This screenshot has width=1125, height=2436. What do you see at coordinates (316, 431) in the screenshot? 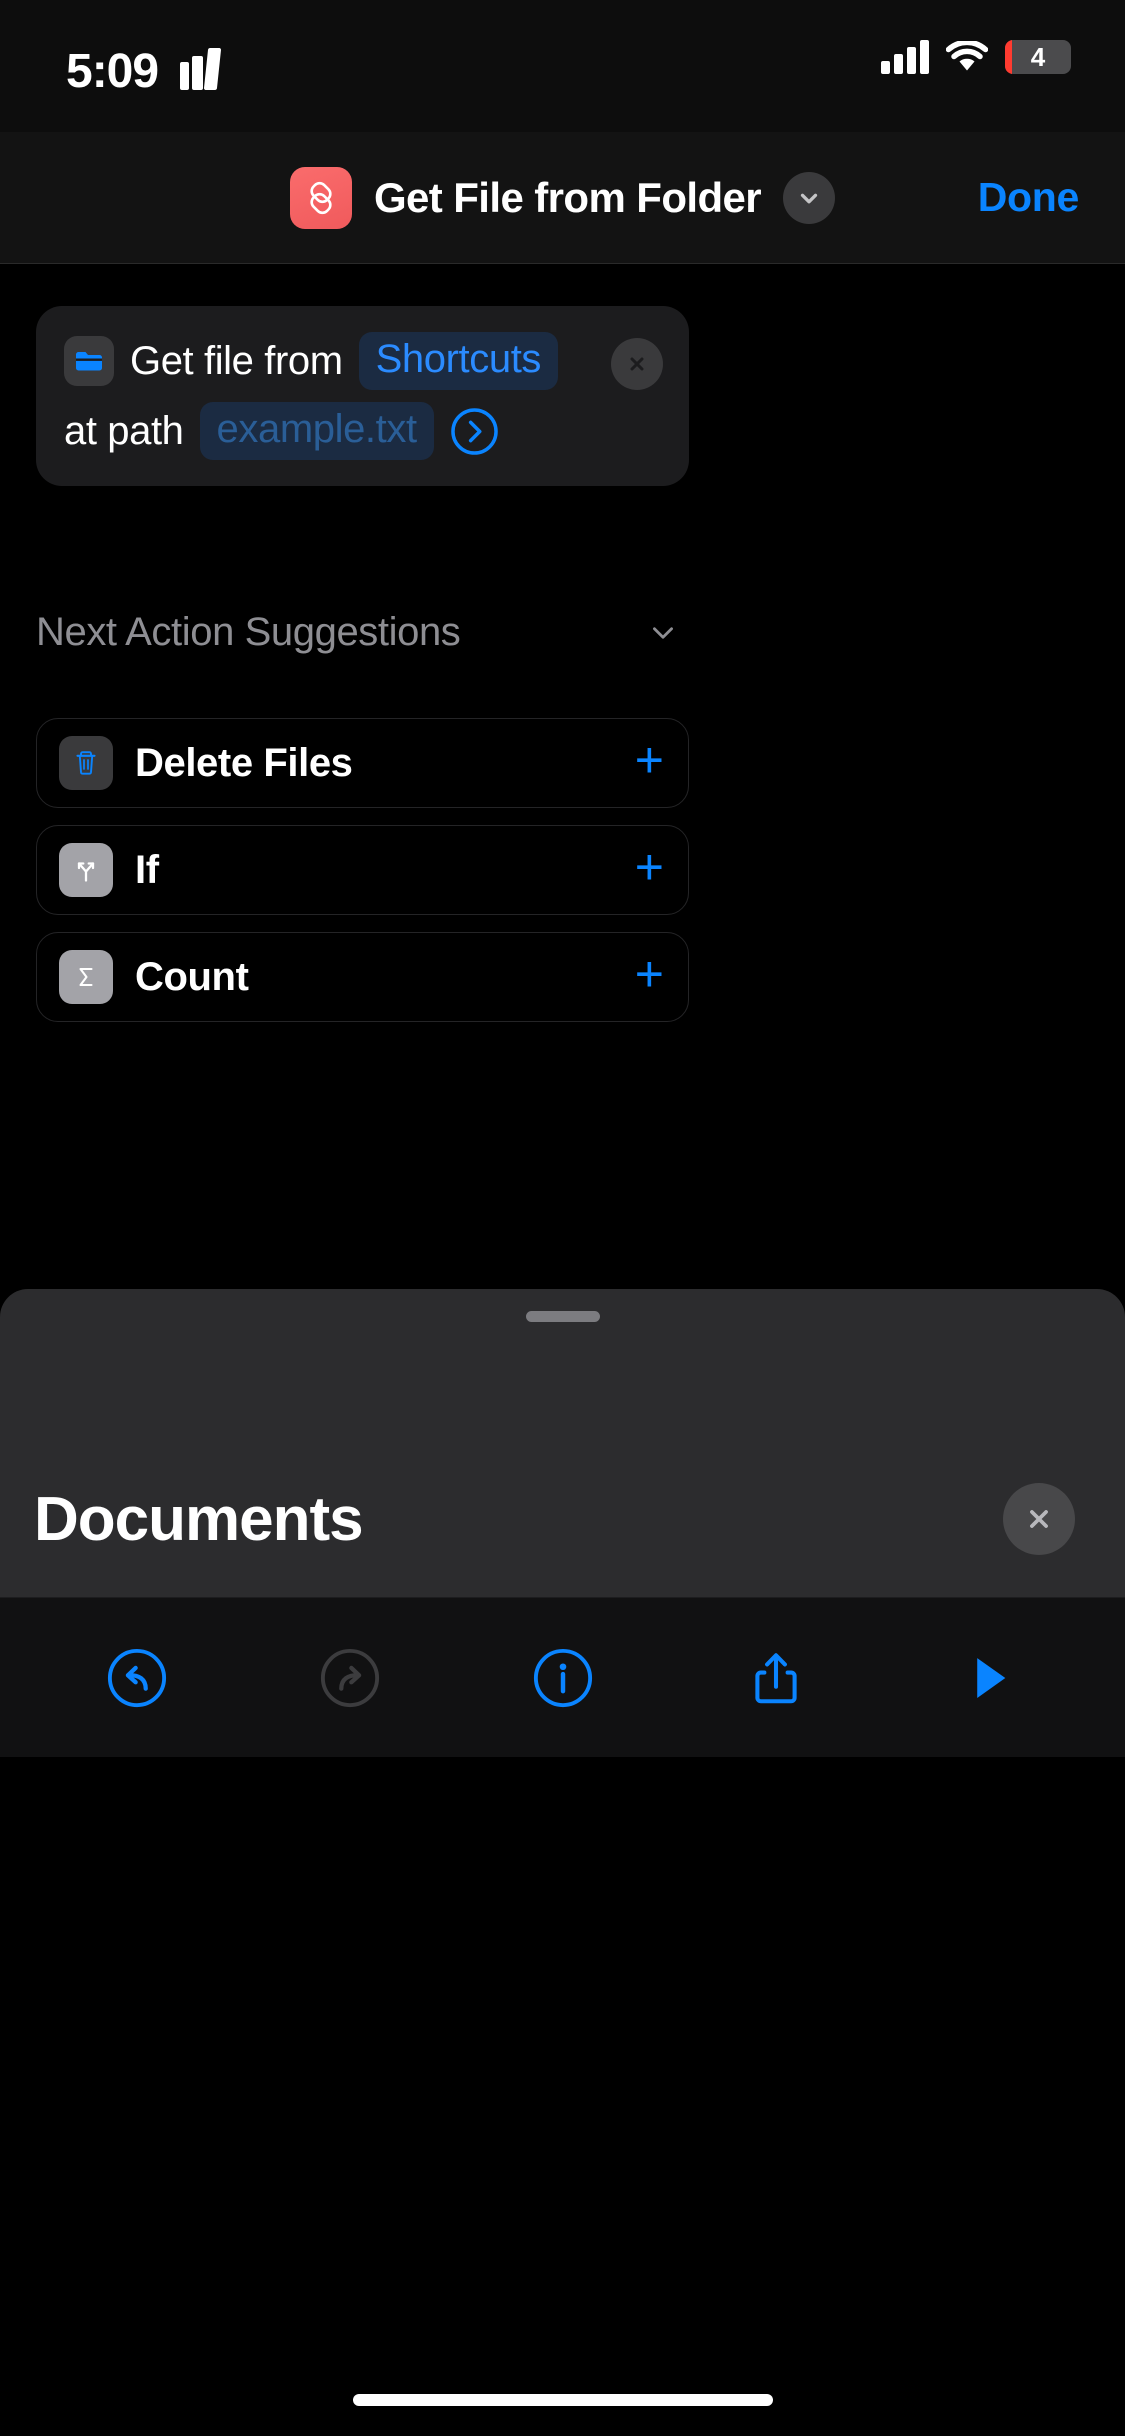
I see `path-input-field: example.txt` at bounding box center [316, 431].